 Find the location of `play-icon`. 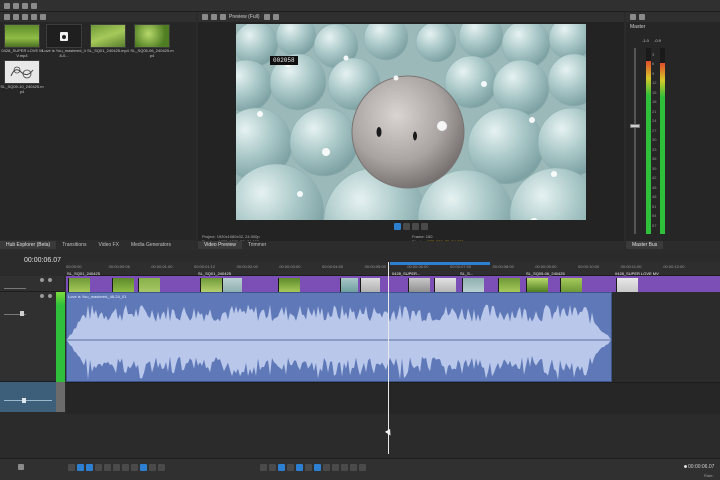

play-icon is located at coordinates (25, 17).